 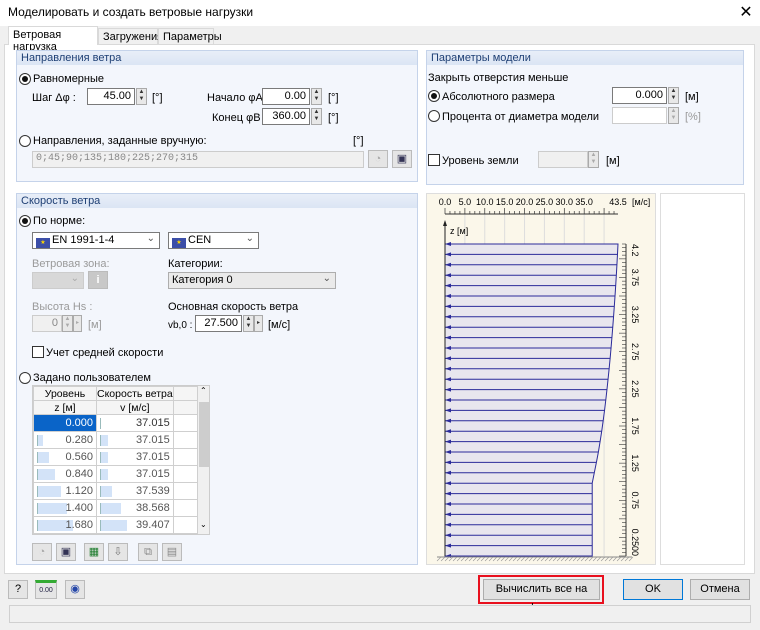 What do you see at coordinates (218, 323) in the screenshot?
I see `base-speed-input: 27.500` at bounding box center [218, 323].